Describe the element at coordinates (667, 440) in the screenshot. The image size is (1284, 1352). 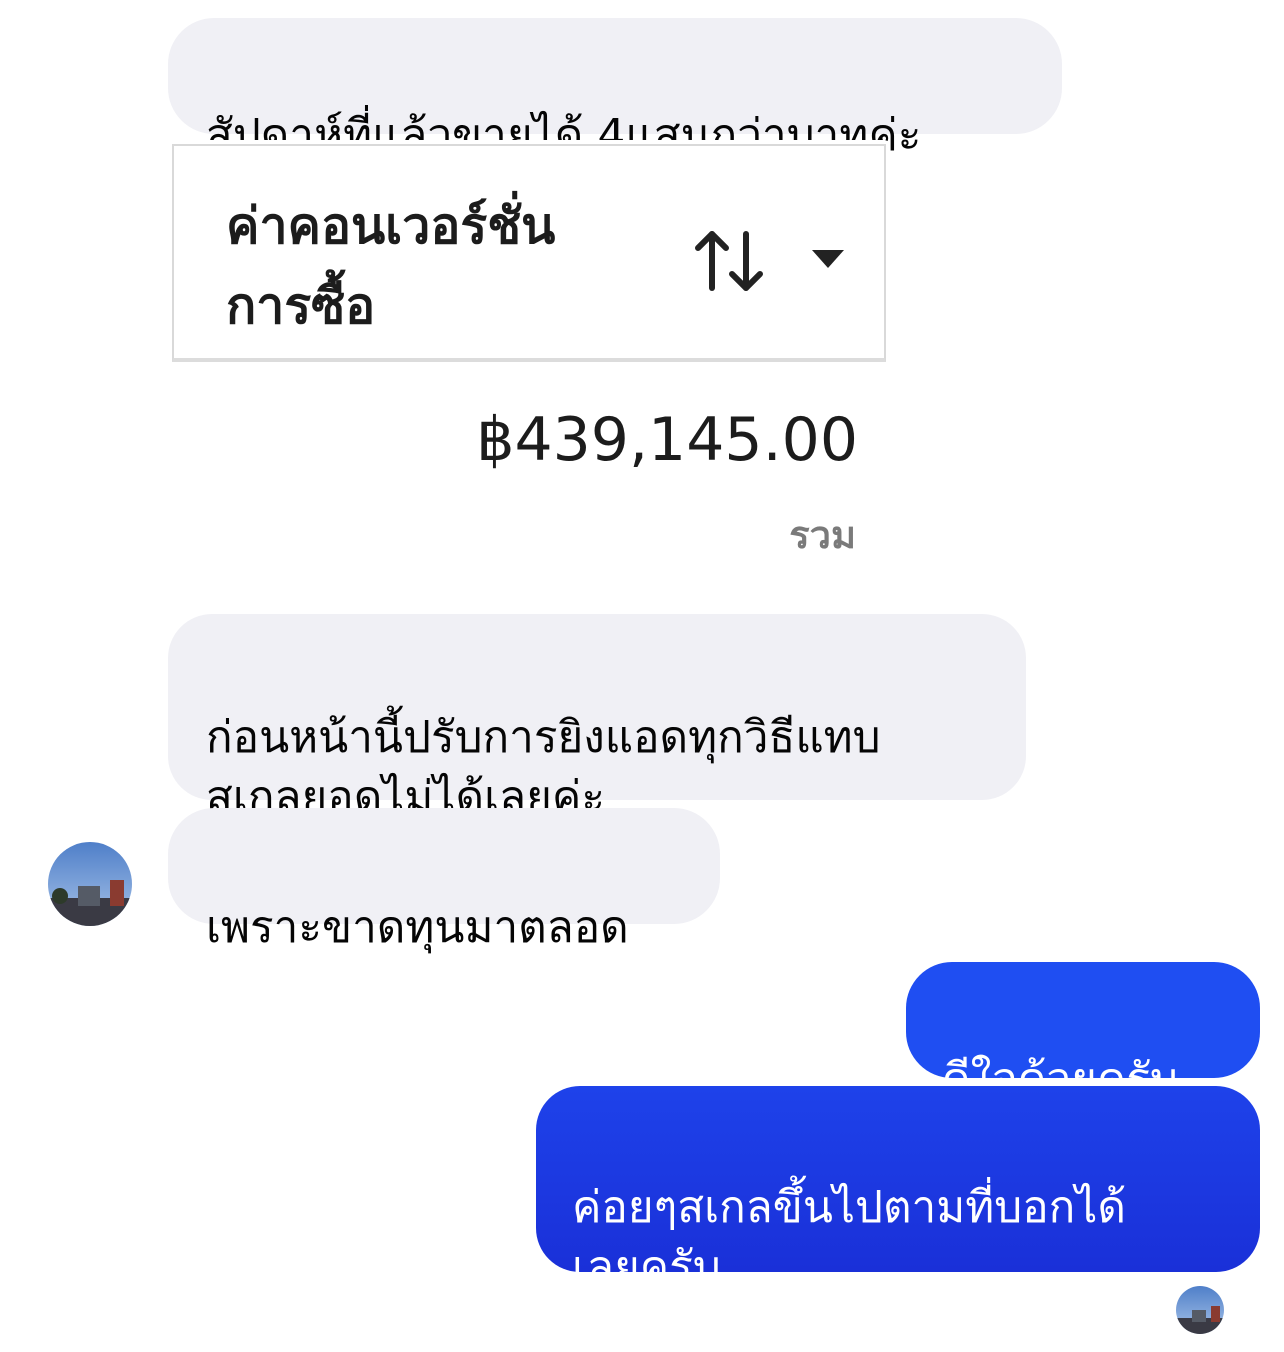
I see `amount-value: ฿439,145.00` at that location.